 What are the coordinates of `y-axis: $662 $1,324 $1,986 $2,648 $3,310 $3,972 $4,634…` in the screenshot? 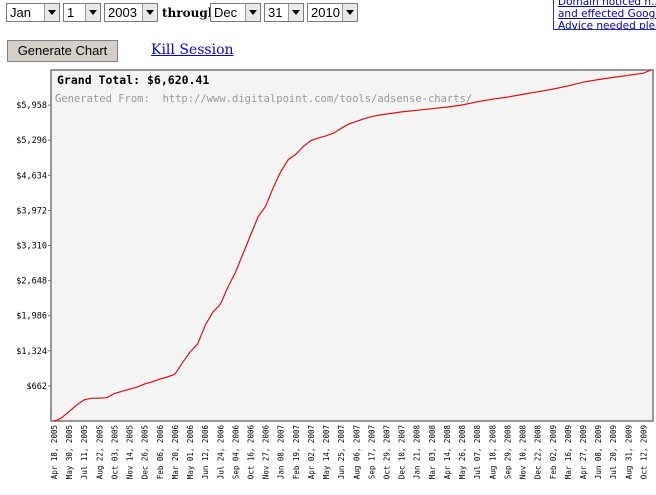 It's located at (33, 246).